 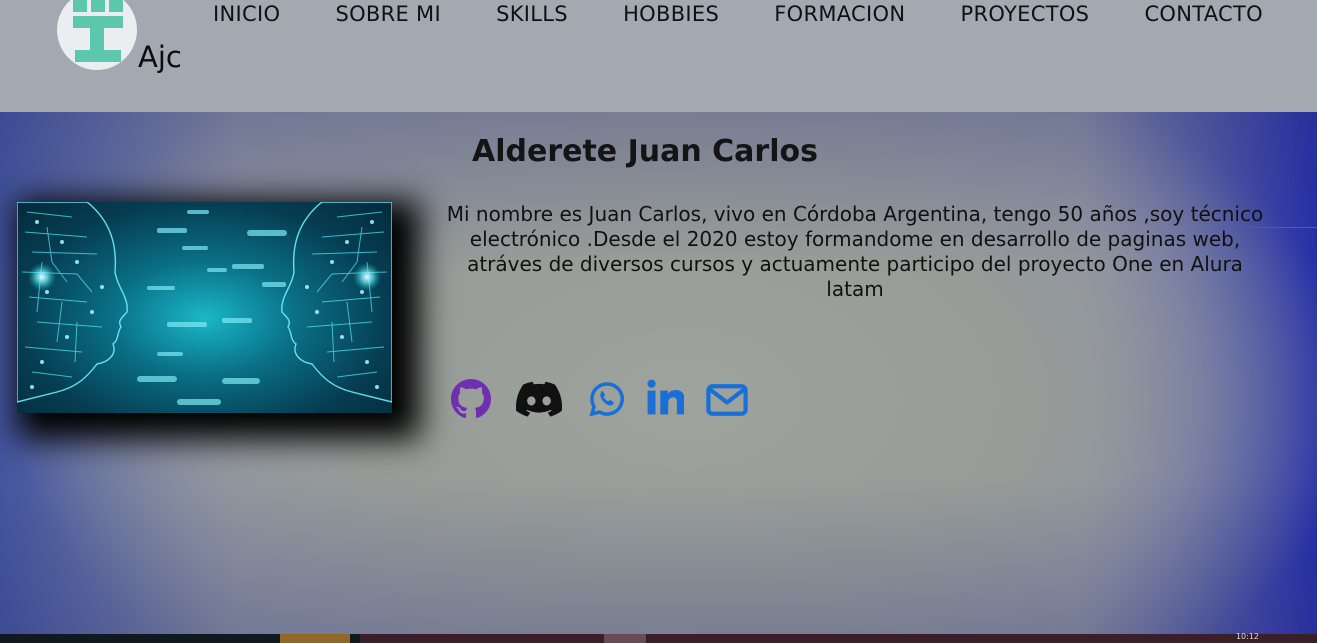 I want to click on nav-inicio: INICIO, so click(x=246, y=14).